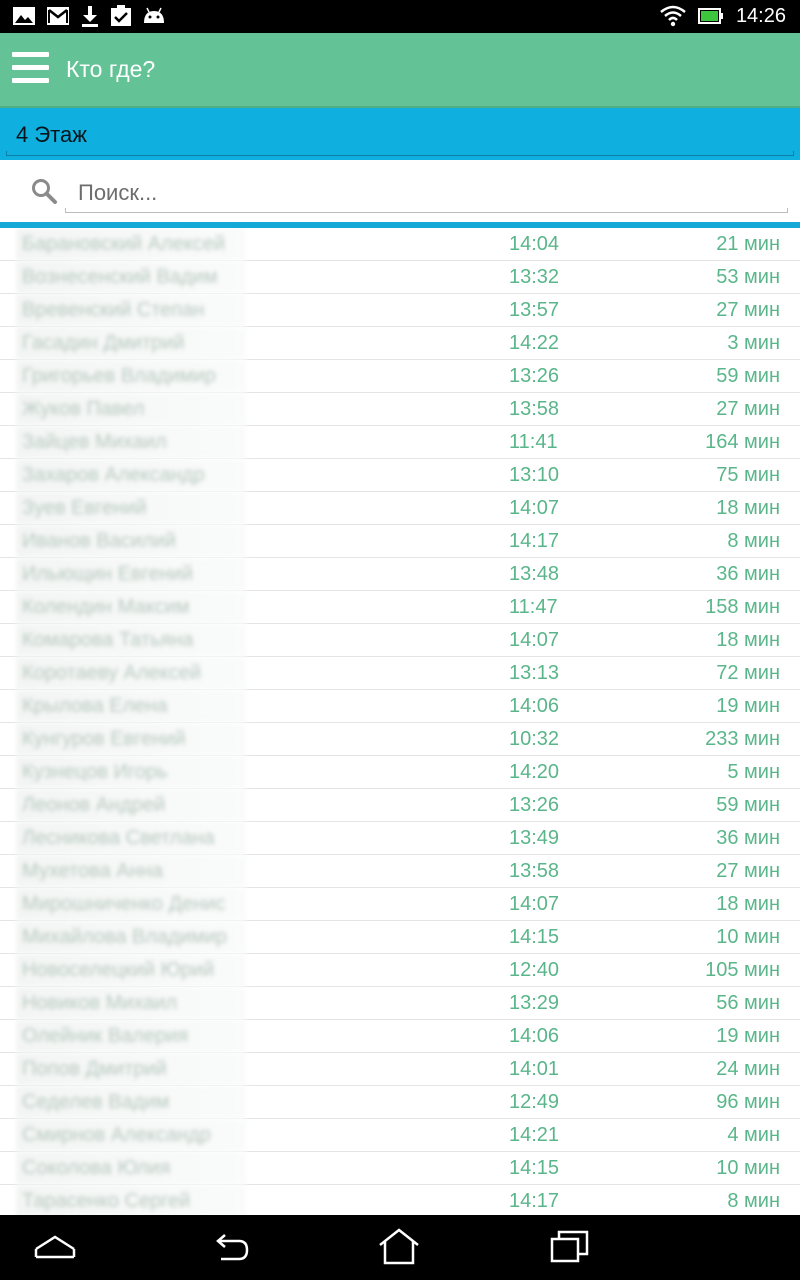 Image resolution: width=800 pixels, height=1280 pixels. Describe the element at coordinates (400, 970) in the screenshot. I see `list-item: Новоселецкий Юрий 12:40 105 мин` at that location.